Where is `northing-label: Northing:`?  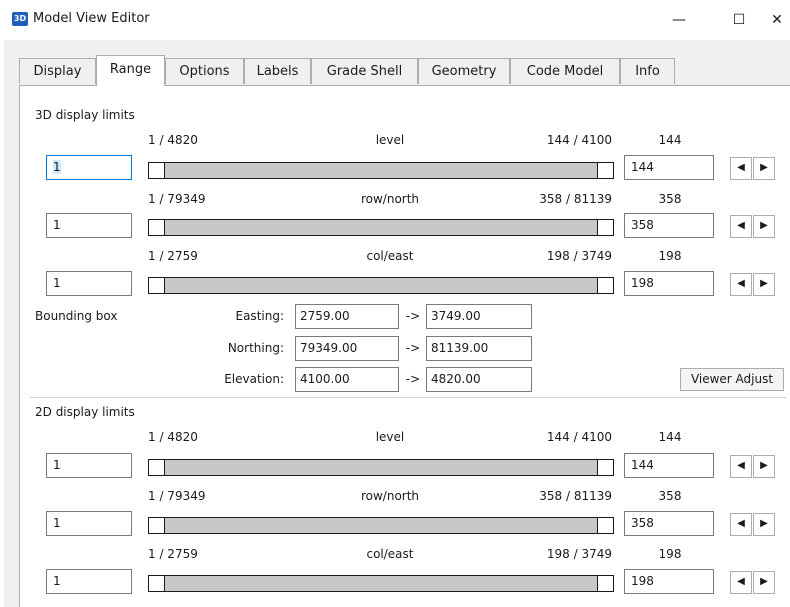 northing-label: Northing: is located at coordinates (255, 348).